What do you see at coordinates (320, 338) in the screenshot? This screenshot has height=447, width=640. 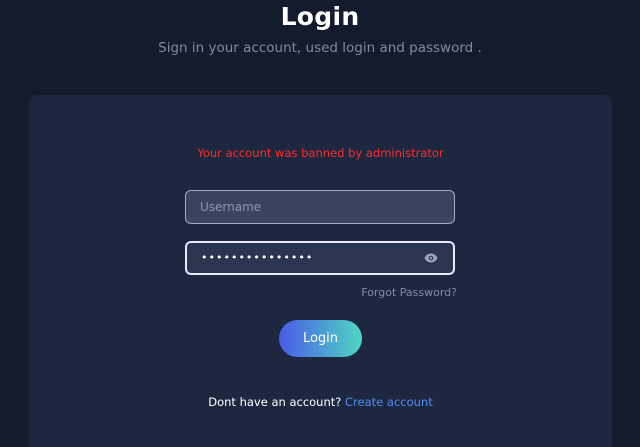 I see `login-button: Login` at bounding box center [320, 338].